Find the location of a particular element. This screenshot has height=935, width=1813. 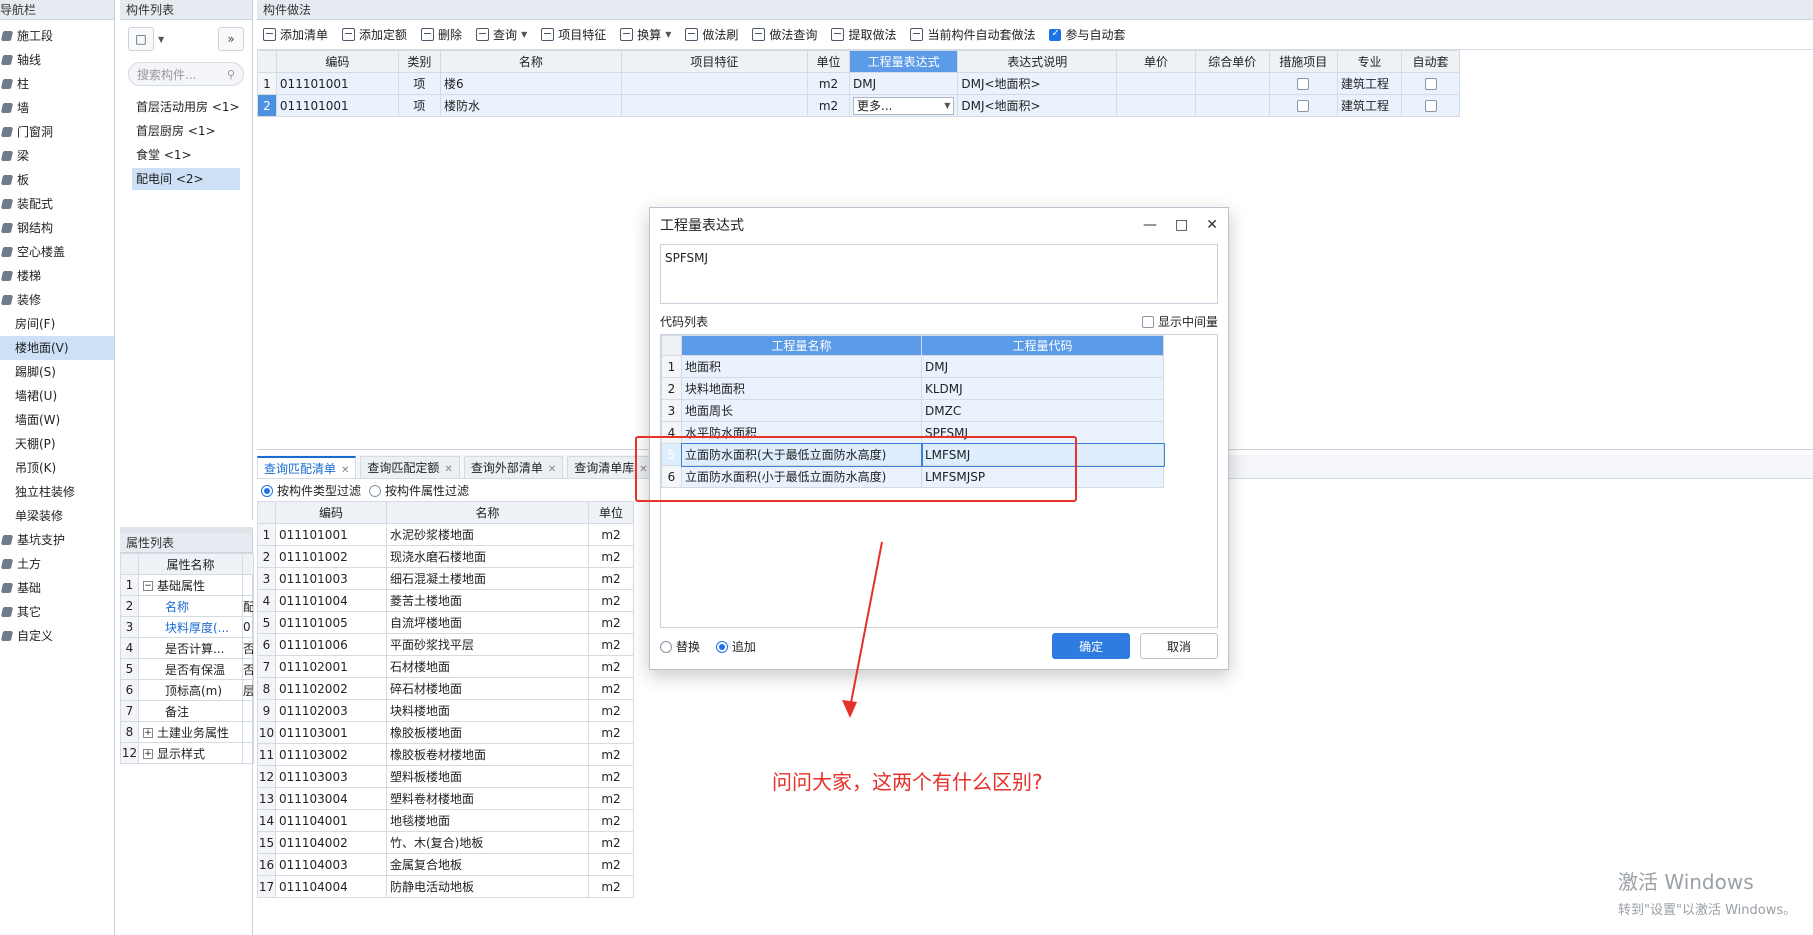

query-row: 17 011104004 防静电活动地板 m2 is located at coordinates (445, 886).